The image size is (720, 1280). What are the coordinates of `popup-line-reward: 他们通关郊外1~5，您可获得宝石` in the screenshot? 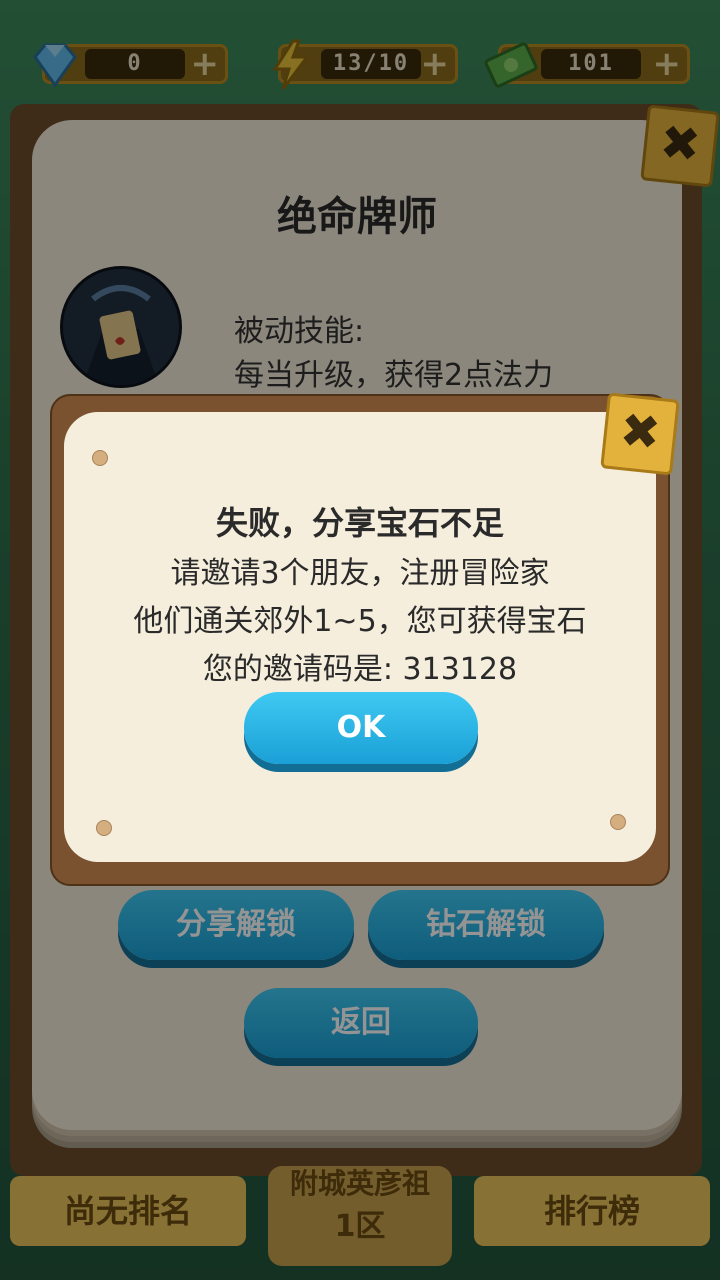 It's located at (360, 621).